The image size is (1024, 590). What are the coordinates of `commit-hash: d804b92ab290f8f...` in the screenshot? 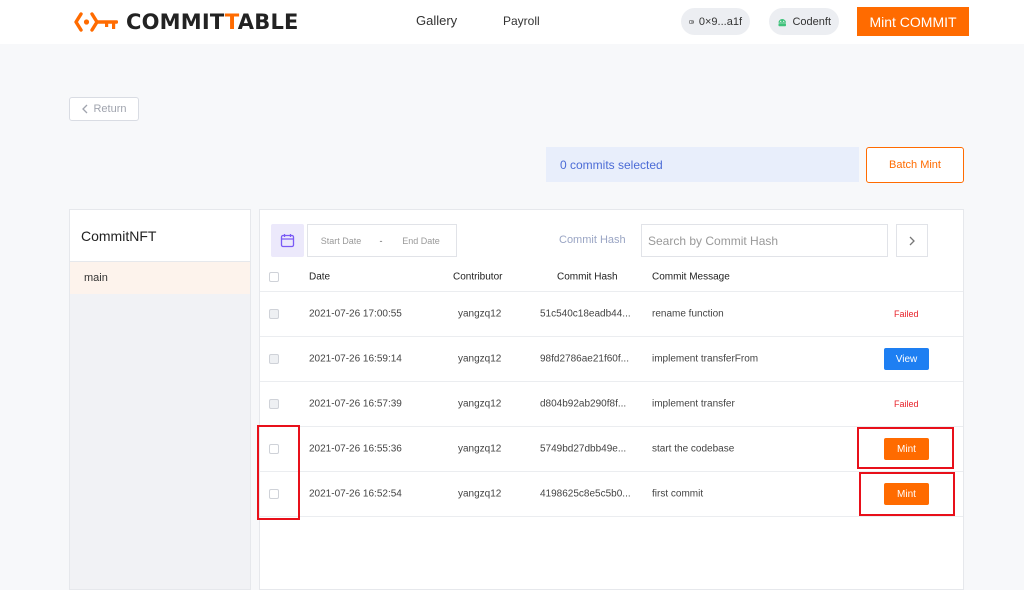 It's located at (583, 404).